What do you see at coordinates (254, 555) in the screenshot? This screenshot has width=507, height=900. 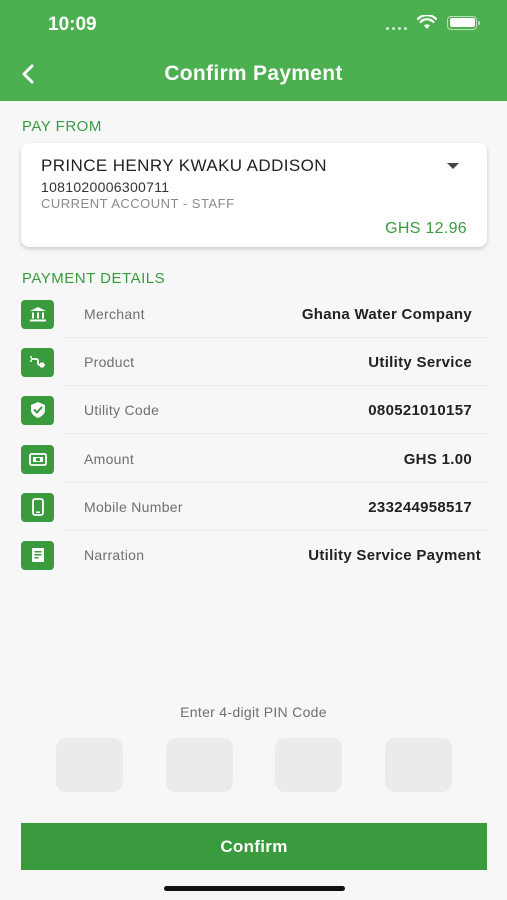 I see `detail-row-narration: Narration Utility Service Payment` at bounding box center [254, 555].